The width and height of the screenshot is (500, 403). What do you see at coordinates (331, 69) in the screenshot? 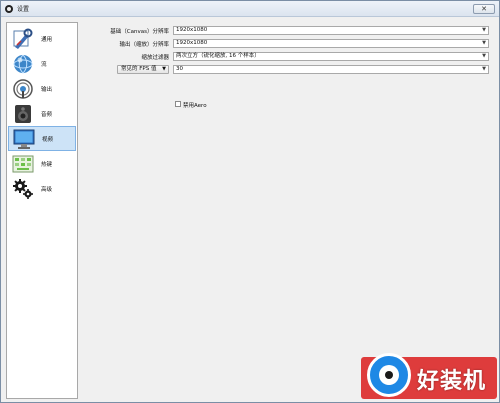
I see `fps-value-combo: 30 ▼` at bounding box center [331, 69].